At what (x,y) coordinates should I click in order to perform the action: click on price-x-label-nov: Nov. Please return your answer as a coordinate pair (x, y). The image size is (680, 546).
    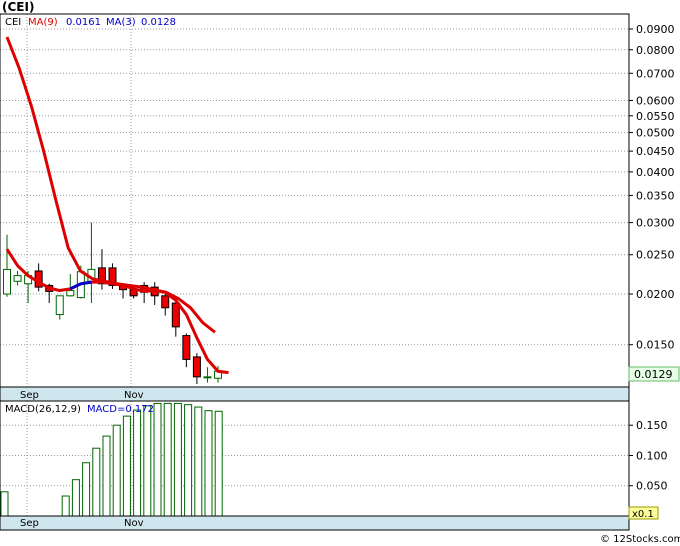
    Looking at the image, I should click on (134, 395).